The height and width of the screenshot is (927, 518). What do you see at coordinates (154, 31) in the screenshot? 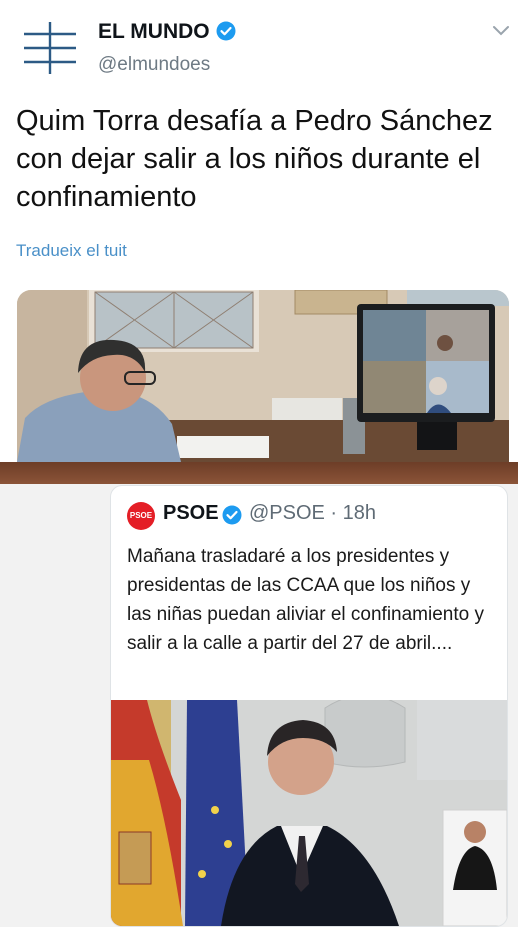
I see `account-name: EL MUNDO` at bounding box center [154, 31].